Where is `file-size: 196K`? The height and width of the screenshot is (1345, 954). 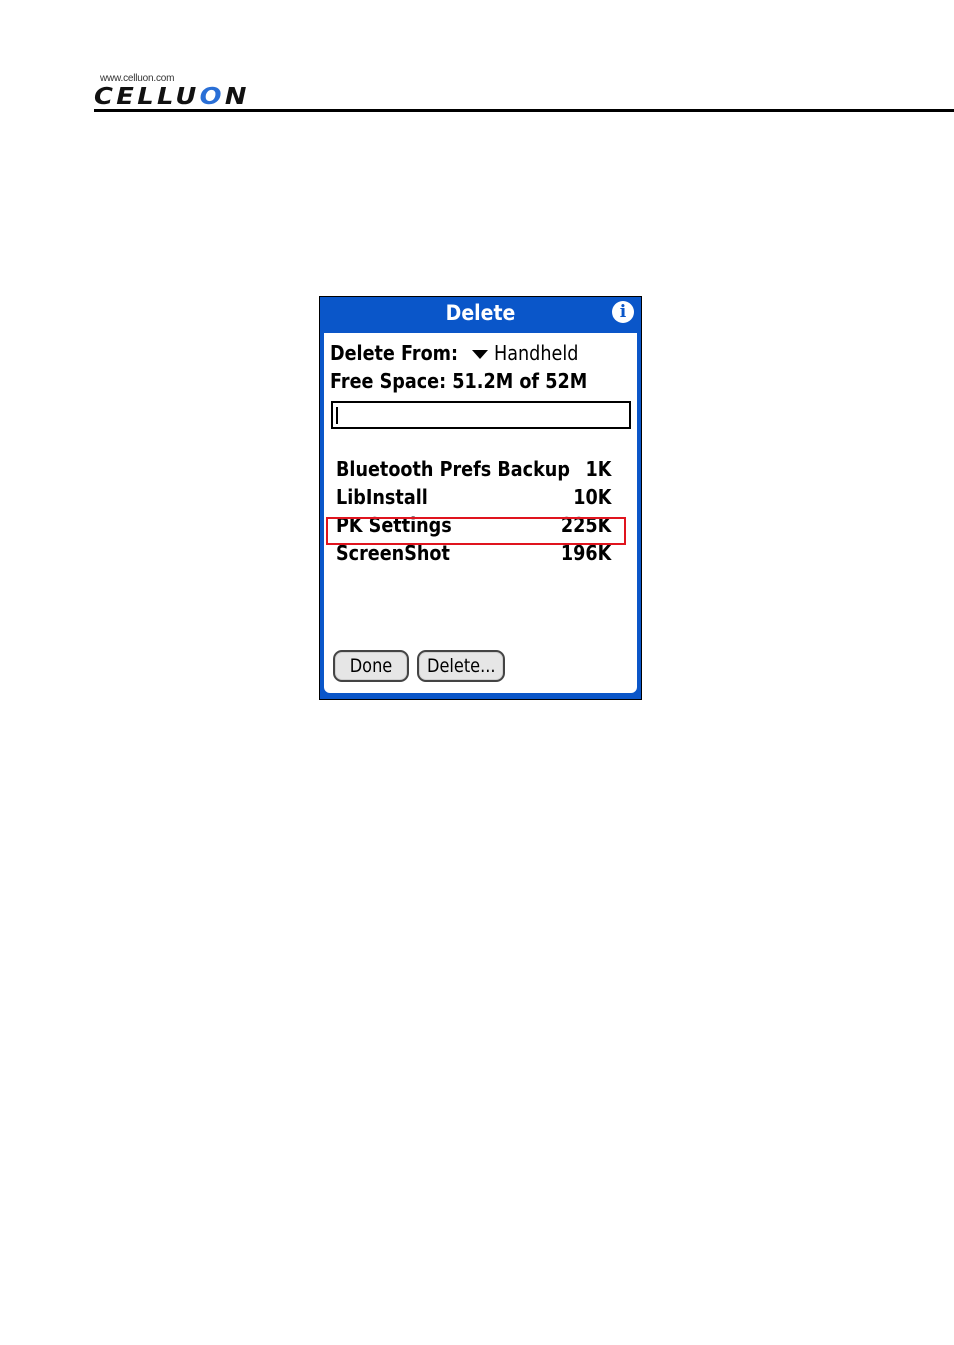 file-size: 196K is located at coordinates (585, 553).